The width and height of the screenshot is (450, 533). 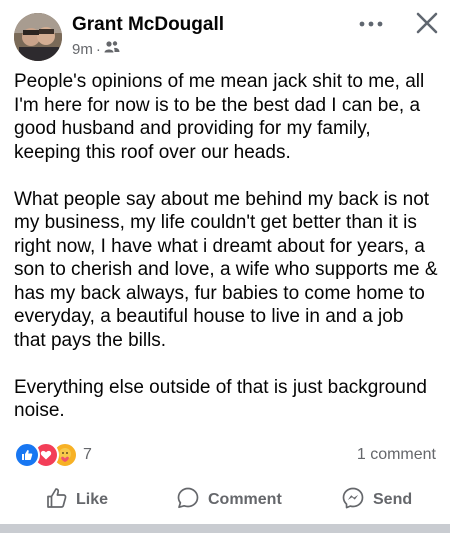 What do you see at coordinates (188, 500) in the screenshot?
I see `comment-icon` at bounding box center [188, 500].